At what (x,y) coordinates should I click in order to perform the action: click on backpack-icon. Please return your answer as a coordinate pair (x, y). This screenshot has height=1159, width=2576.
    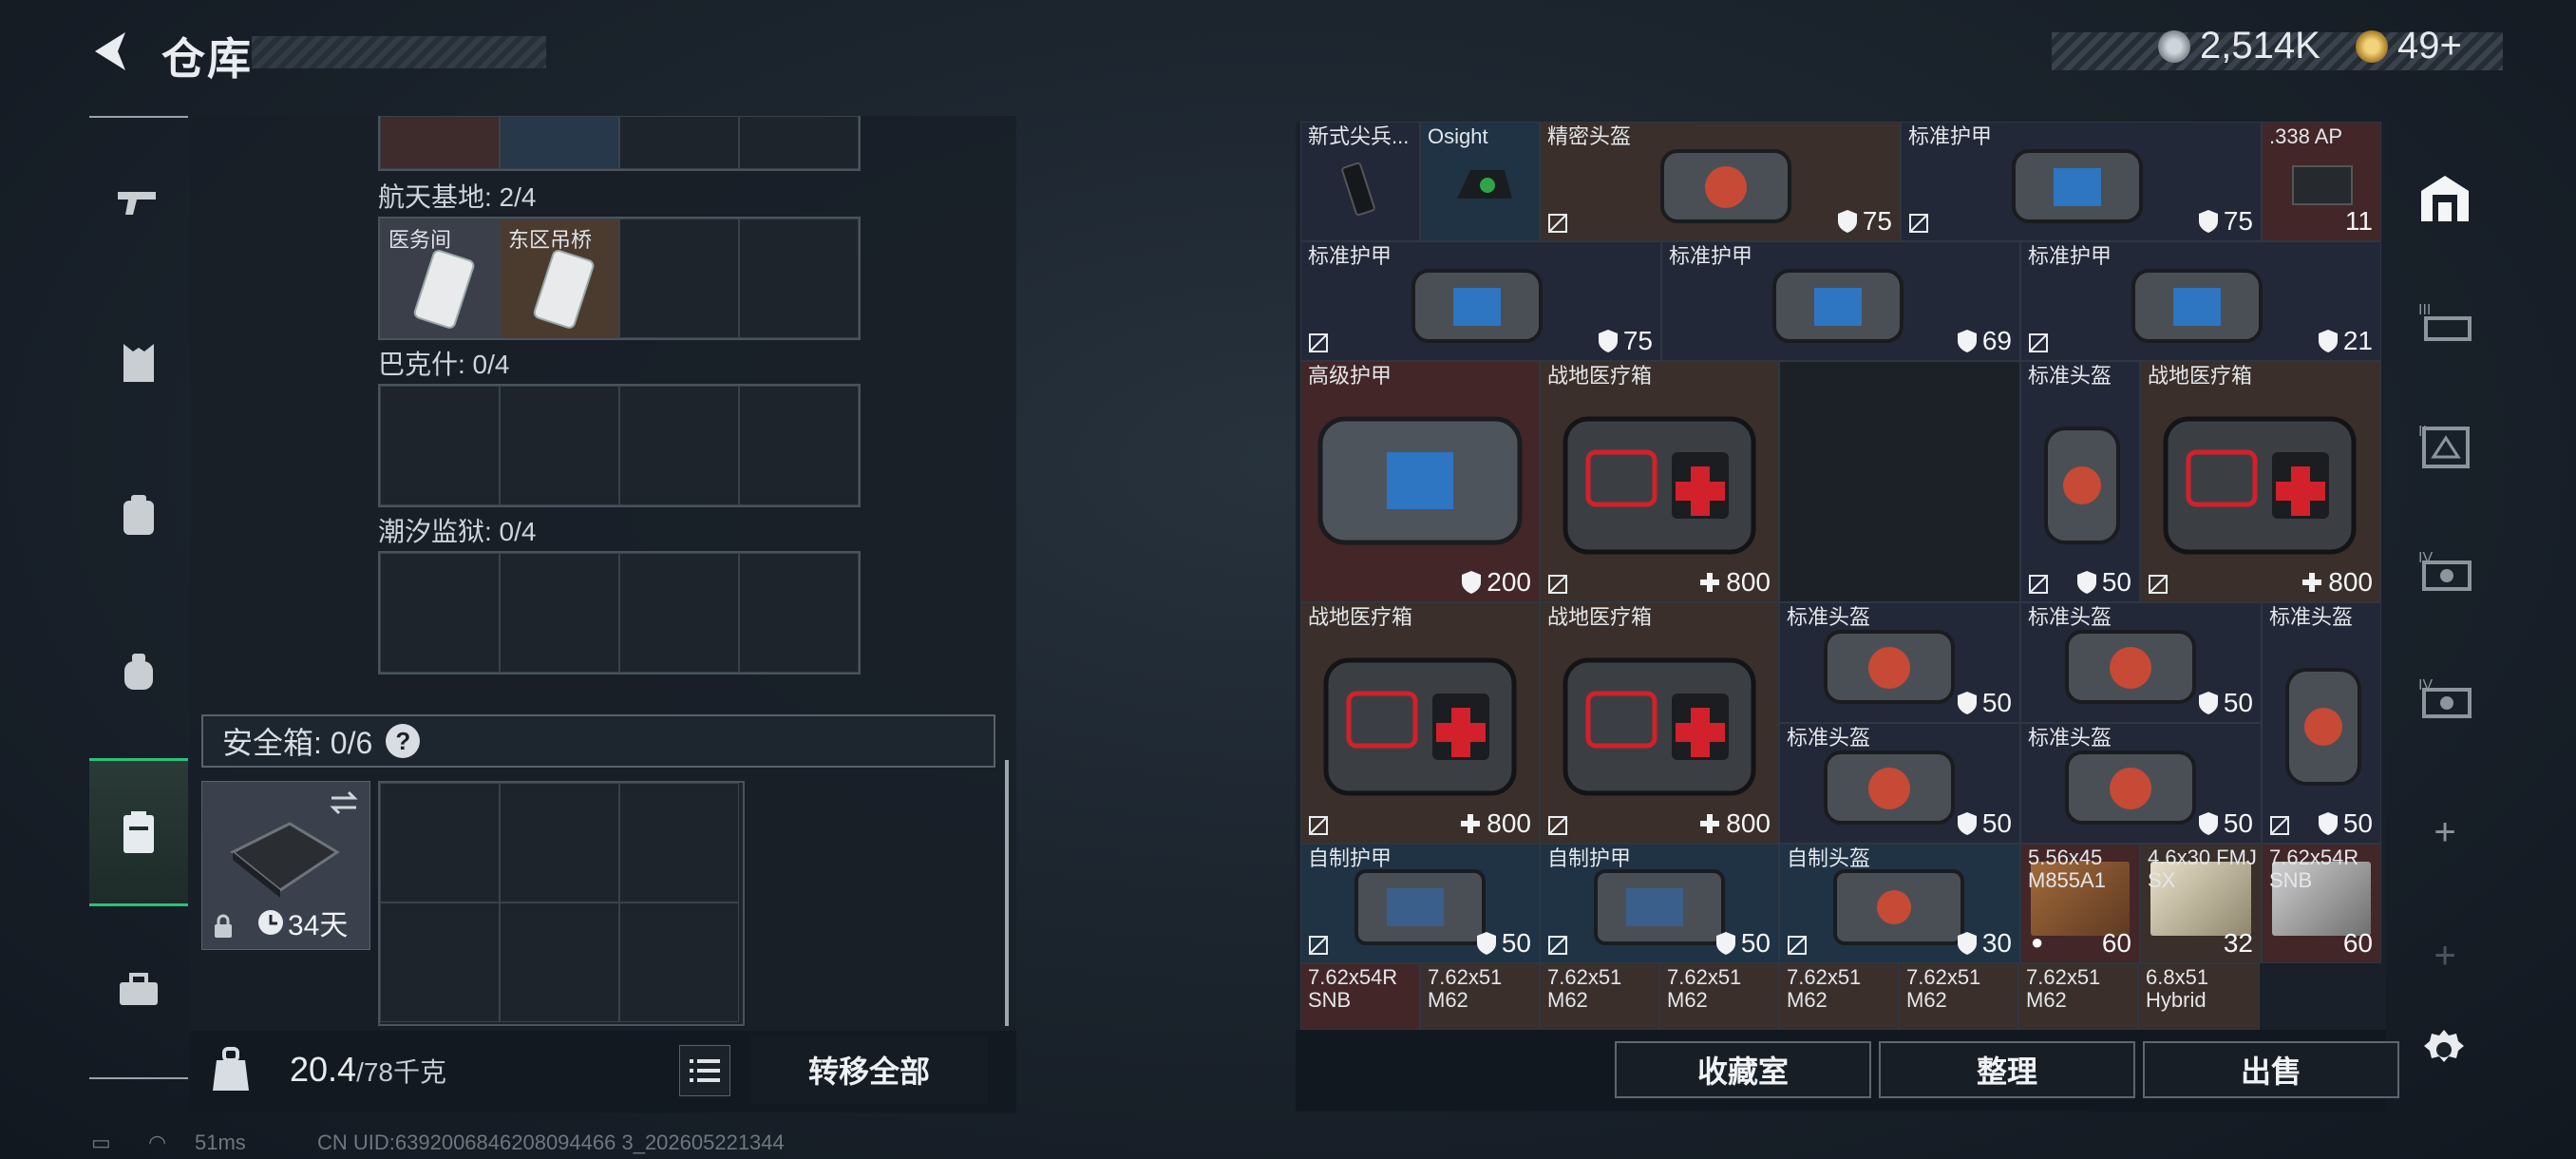
    Looking at the image, I should click on (138, 515).